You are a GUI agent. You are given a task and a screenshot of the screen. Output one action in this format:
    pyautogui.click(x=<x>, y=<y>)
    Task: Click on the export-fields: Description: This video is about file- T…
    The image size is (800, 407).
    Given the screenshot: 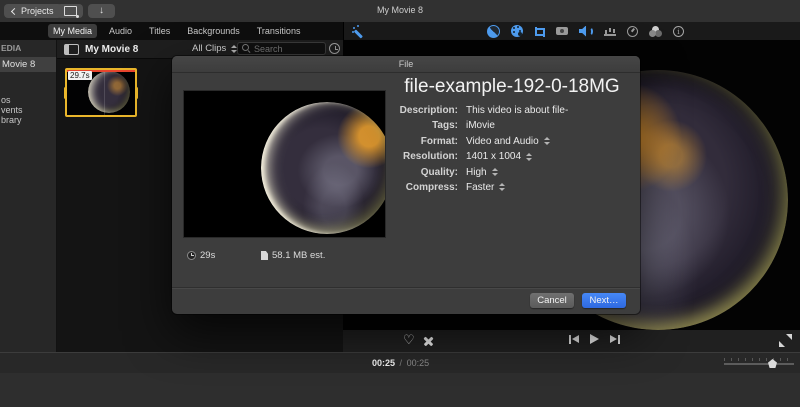 What is the action you would take?
    pyautogui.click(x=512, y=149)
    